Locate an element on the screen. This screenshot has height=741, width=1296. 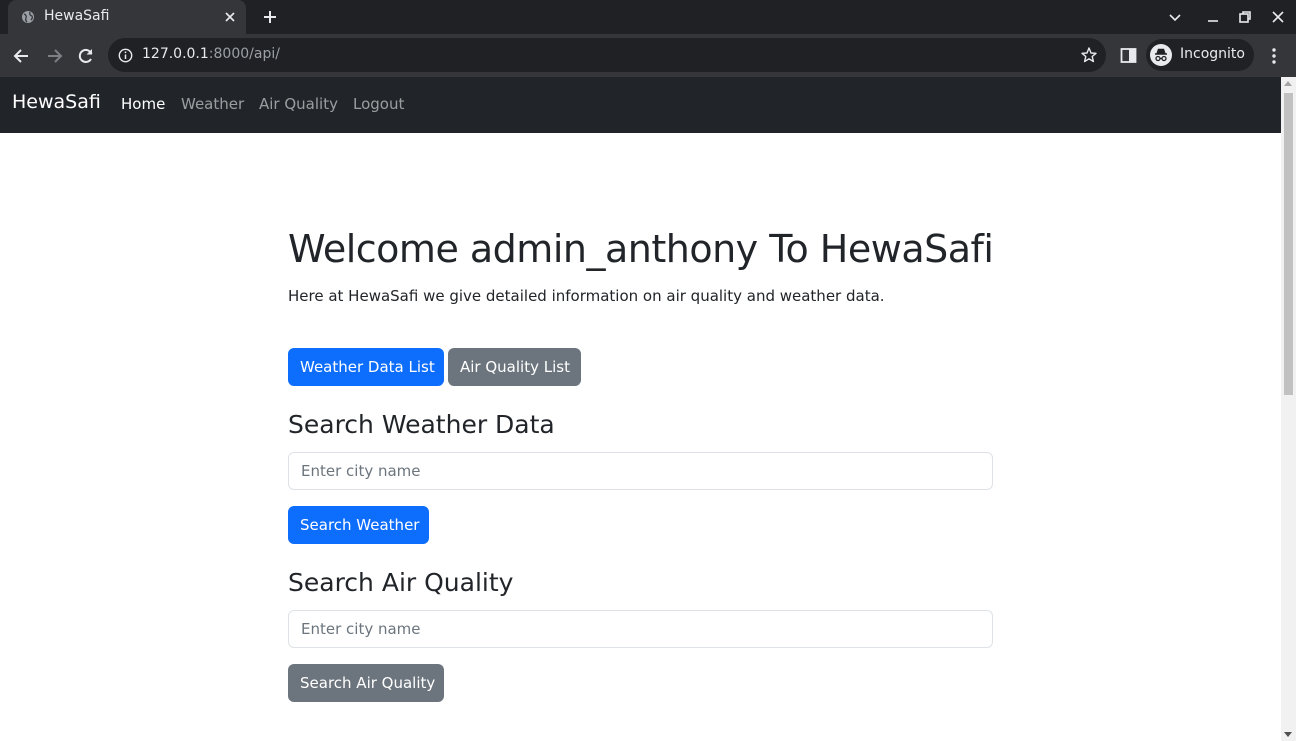
address-bar: 127.0.0.1:8000/api/ is located at coordinates (607, 55).